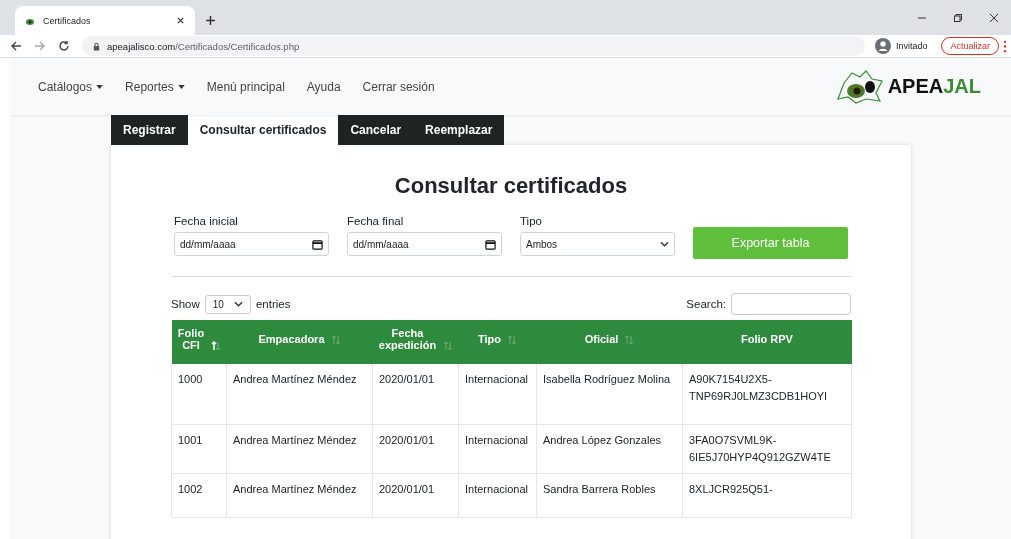 The image size is (1011, 539). What do you see at coordinates (415, 342) in the screenshot?
I see `column-header: Fecha expedición` at bounding box center [415, 342].